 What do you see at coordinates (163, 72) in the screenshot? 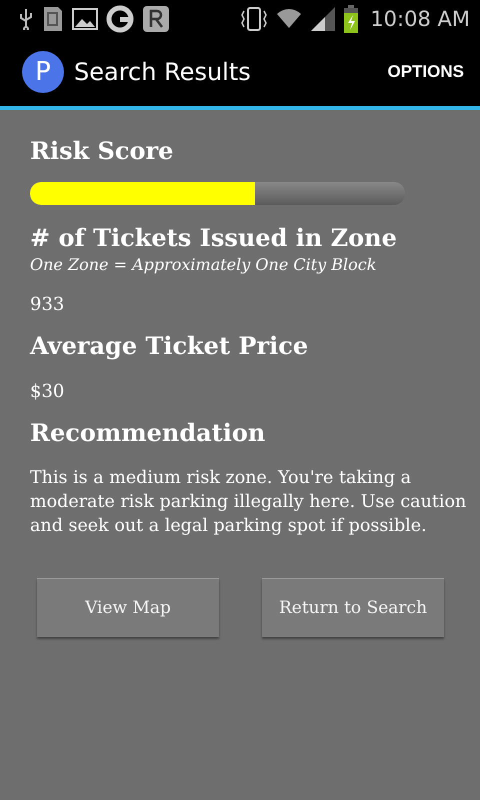
I see `screen-title: Search Results` at bounding box center [163, 72].